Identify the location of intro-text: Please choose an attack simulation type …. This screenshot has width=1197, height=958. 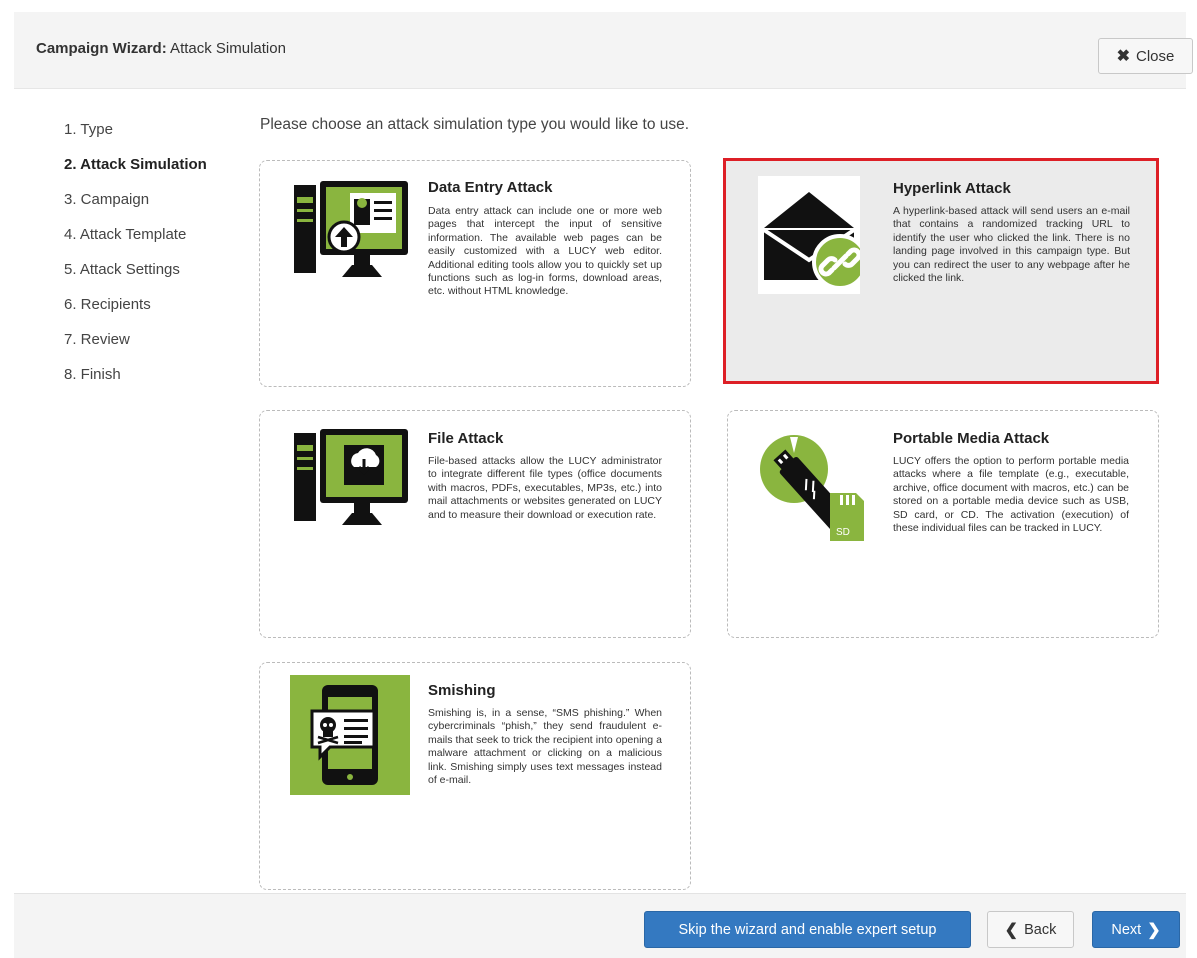
(475, 124).